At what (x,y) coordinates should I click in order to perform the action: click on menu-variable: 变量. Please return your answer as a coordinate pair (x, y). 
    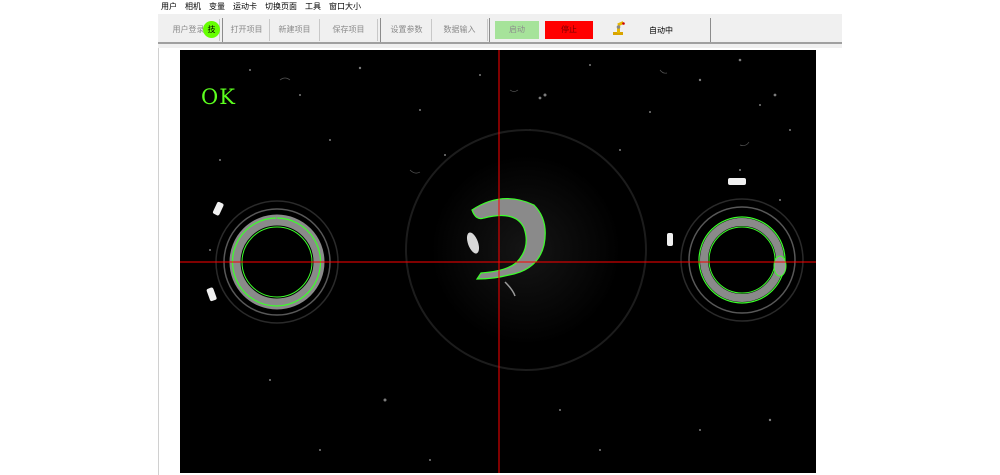
    Looking at the image, I should click on (217, 7).